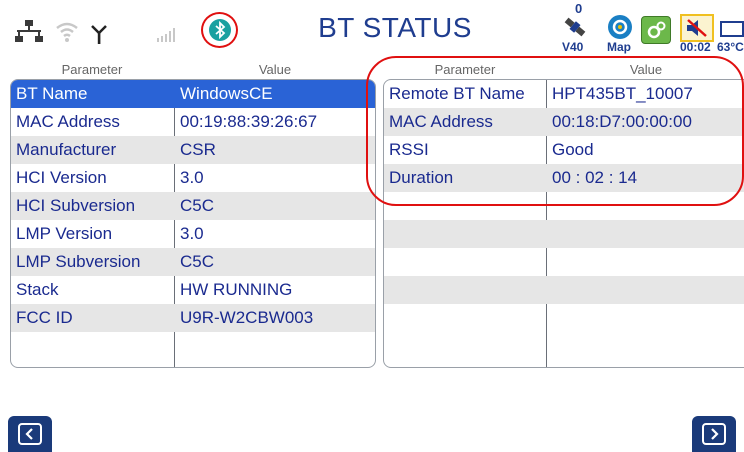 This screenshot has height=452, width=744. What do you see at coordinates (29, 31) in the screenshot?
I see `network-icon` at bounding box center [29, 31].